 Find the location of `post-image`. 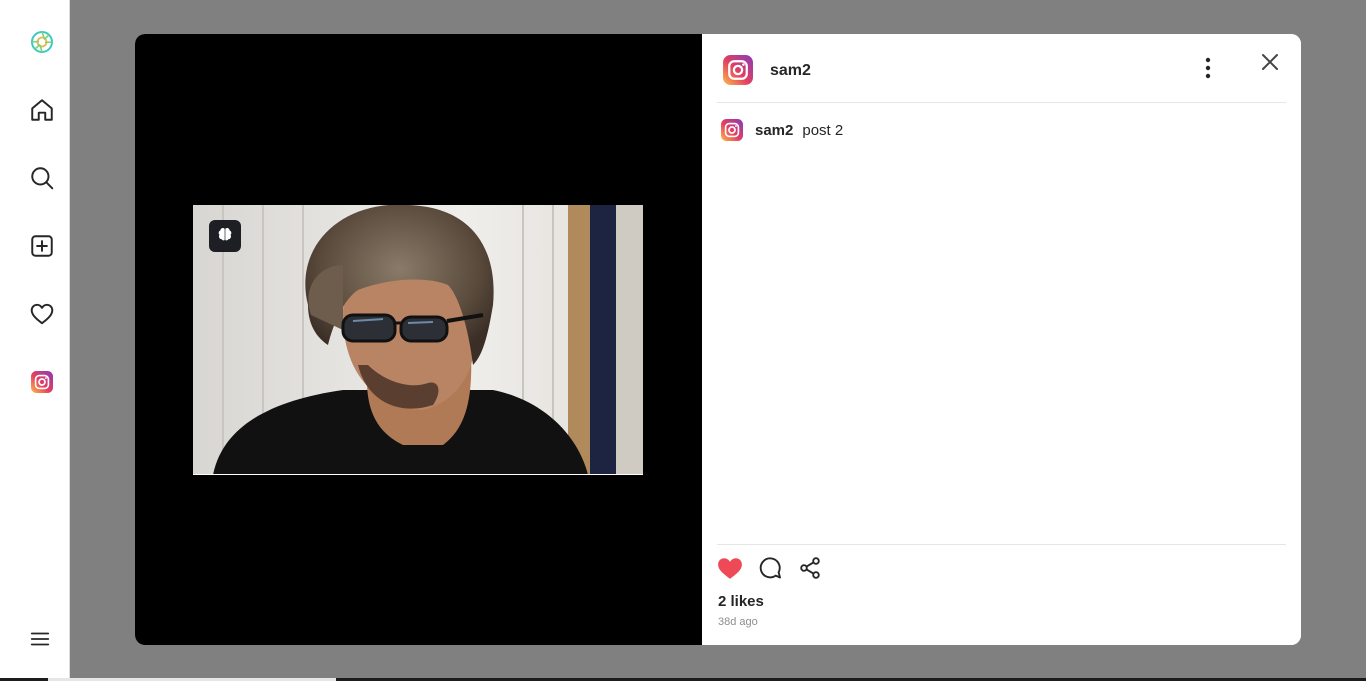

post-image is located at coordinates (418, 340).